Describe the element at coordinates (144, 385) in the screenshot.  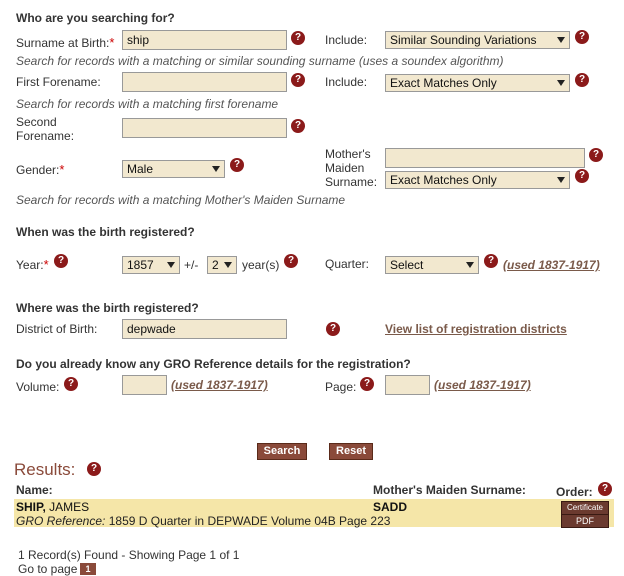
I see `volume-input` at that location.